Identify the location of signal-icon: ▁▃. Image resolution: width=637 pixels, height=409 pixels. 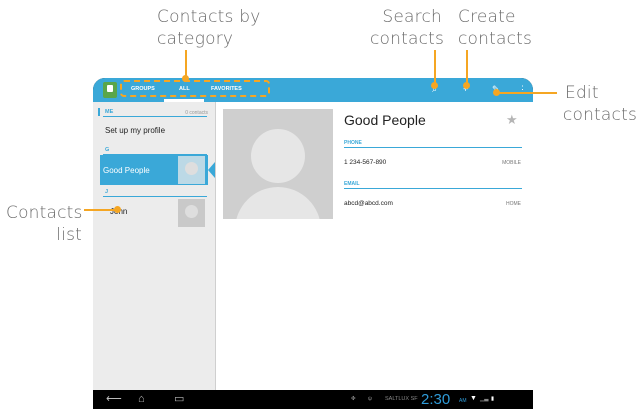
(484, 399).